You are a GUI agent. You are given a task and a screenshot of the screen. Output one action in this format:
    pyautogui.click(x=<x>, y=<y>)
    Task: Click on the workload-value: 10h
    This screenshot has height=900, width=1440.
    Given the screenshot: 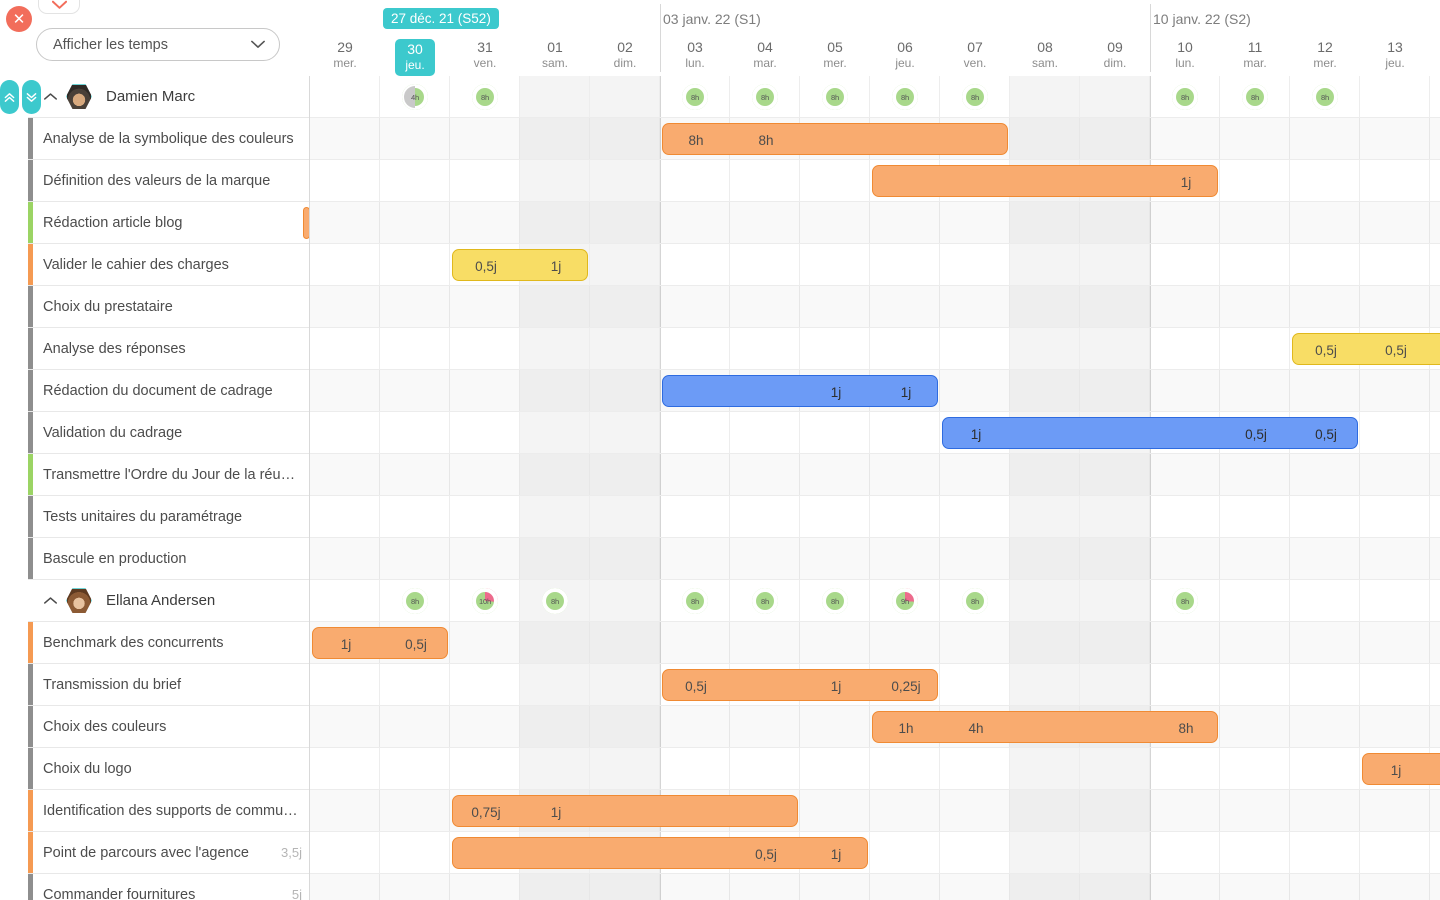 What is the action you would take?
    pyautogui.click(x=485, y=601)
    